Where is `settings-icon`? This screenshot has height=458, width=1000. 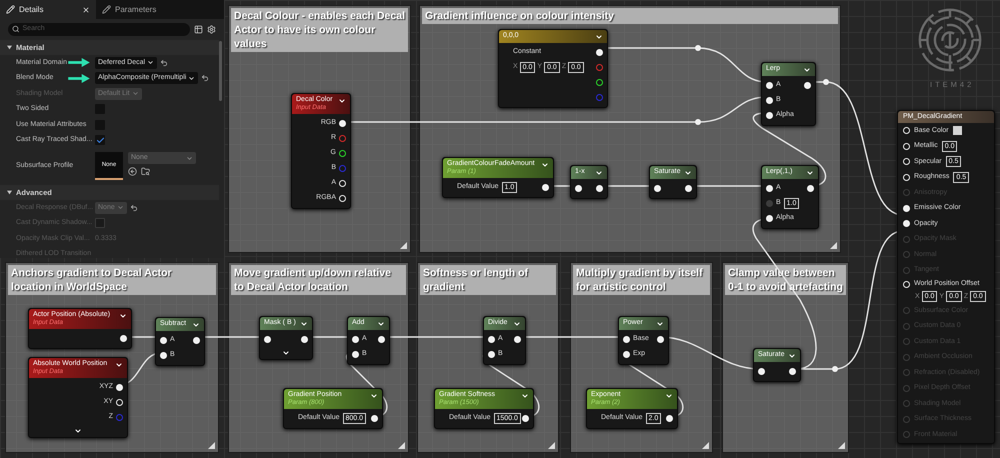
settings-icon is located at coordinates (211, 29).